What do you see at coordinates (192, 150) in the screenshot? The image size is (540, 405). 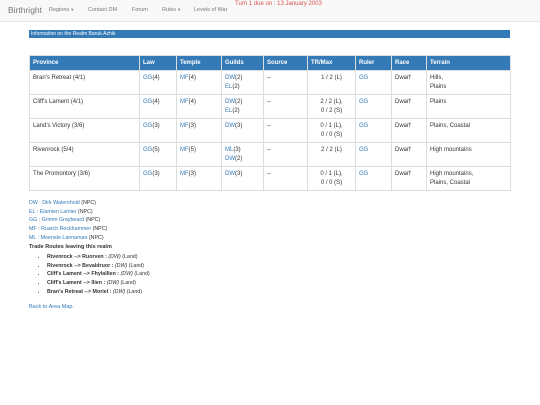 I see `temple-value: (5)` at bounding box center [192, 150].